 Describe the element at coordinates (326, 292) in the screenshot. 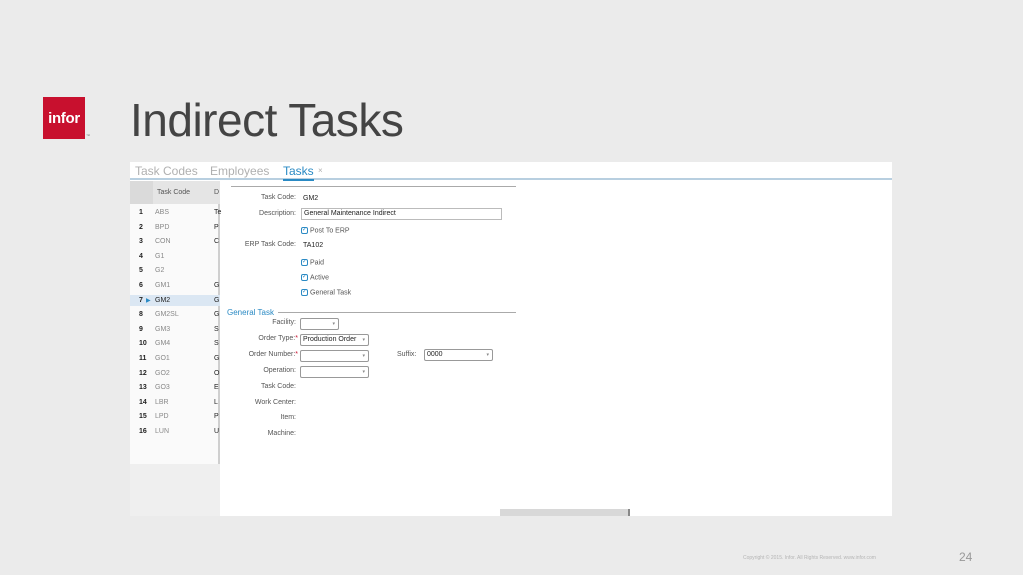

I see `general-task-checkbox: ✓ General Task` at that location.